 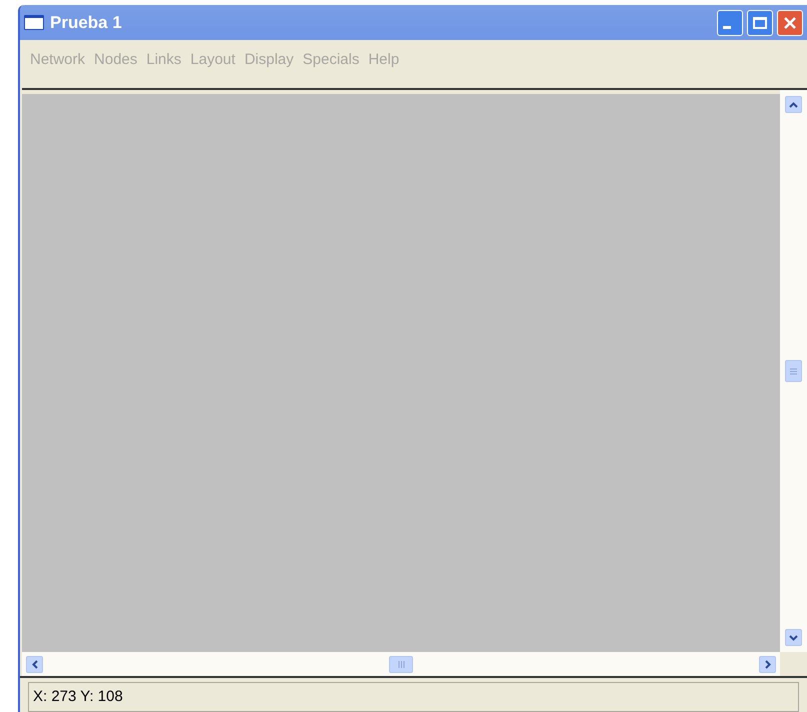 I want to click on vertical-scrollbar, so click(x=793, y=371).